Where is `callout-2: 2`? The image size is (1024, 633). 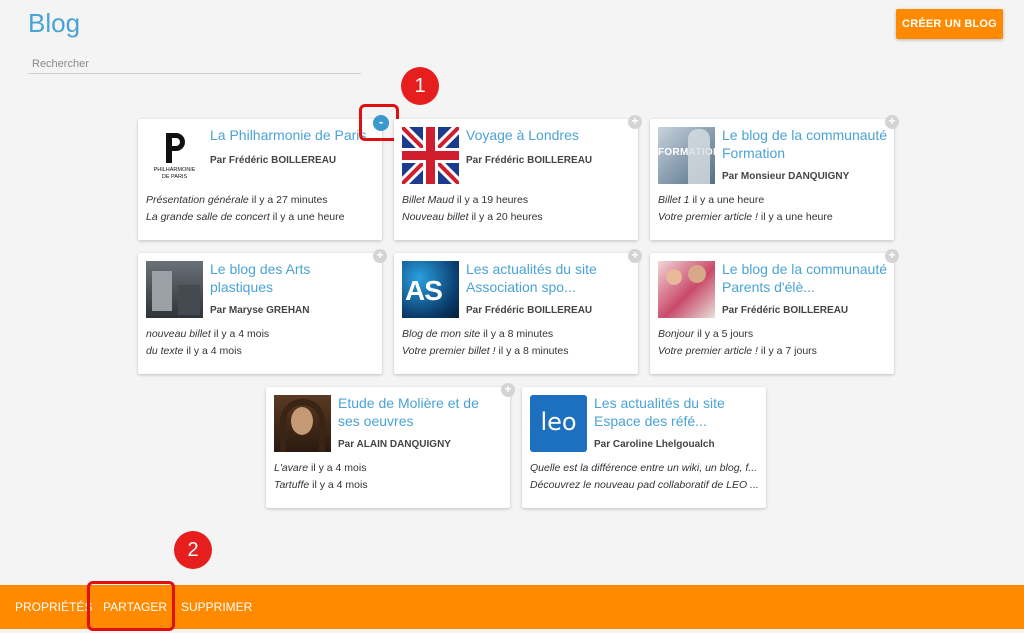 callout-2: 2 is located at coordinates (193, 550).